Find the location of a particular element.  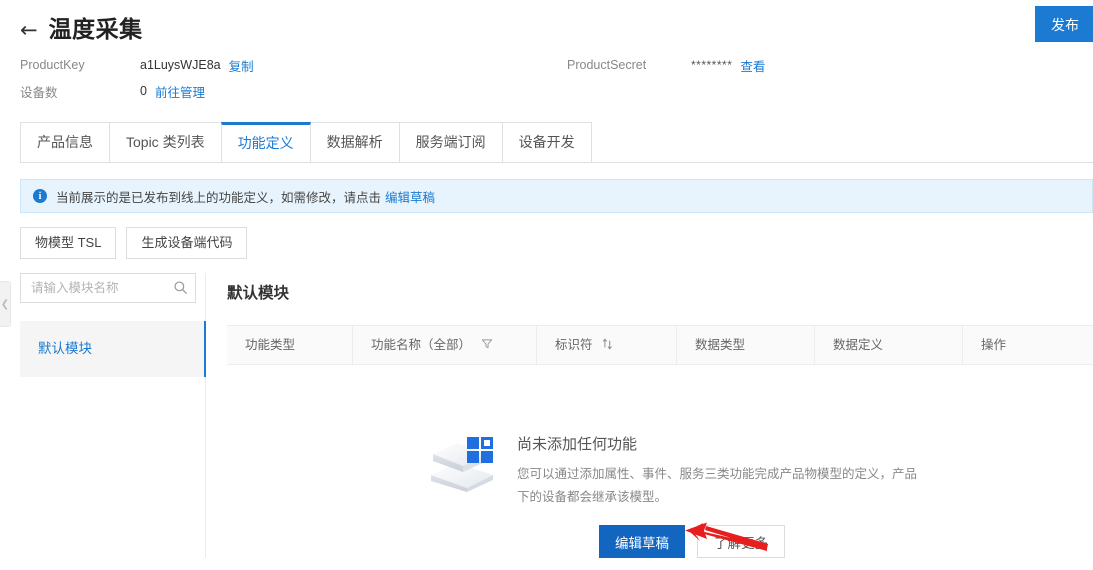

go-to-device-management-link: 前往管理 is located at coordinates (180, 91).